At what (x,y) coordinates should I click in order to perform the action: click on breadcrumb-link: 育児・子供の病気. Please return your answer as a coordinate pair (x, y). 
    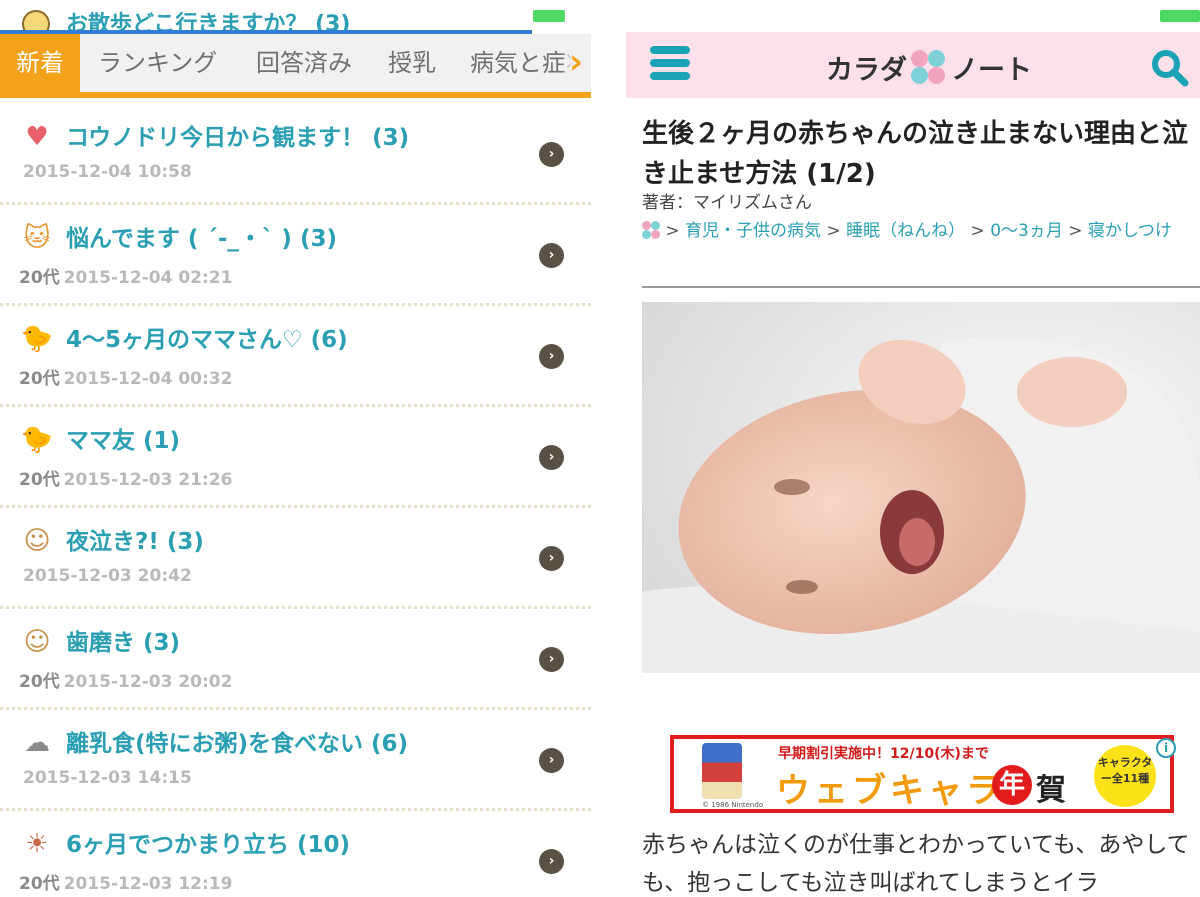
    Looking at the image, I should click on (753, 231).